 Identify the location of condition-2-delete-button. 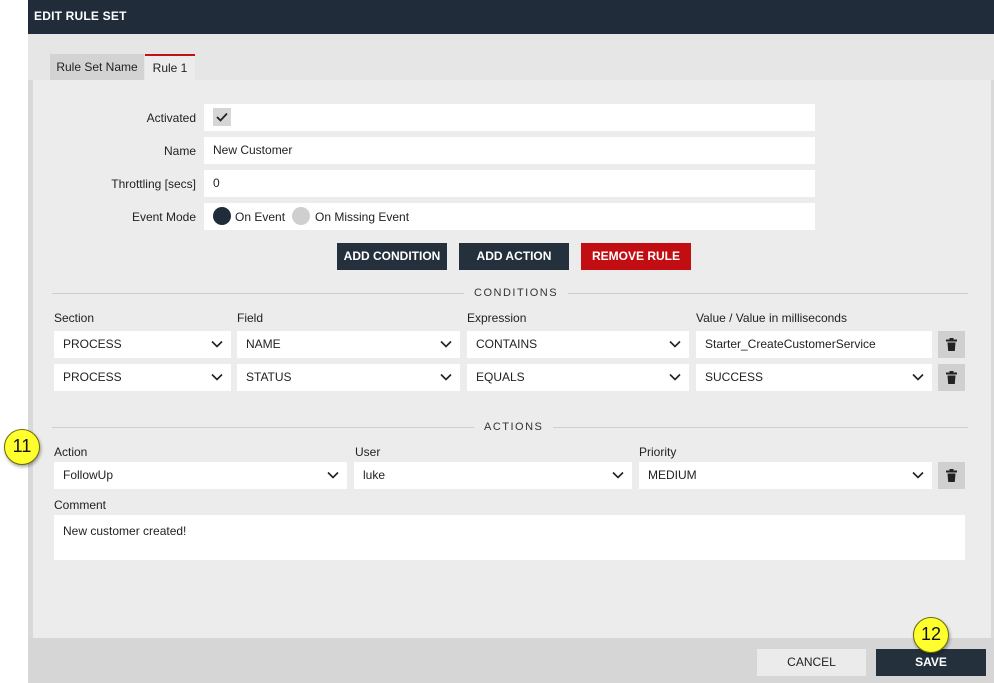
(951, 377).